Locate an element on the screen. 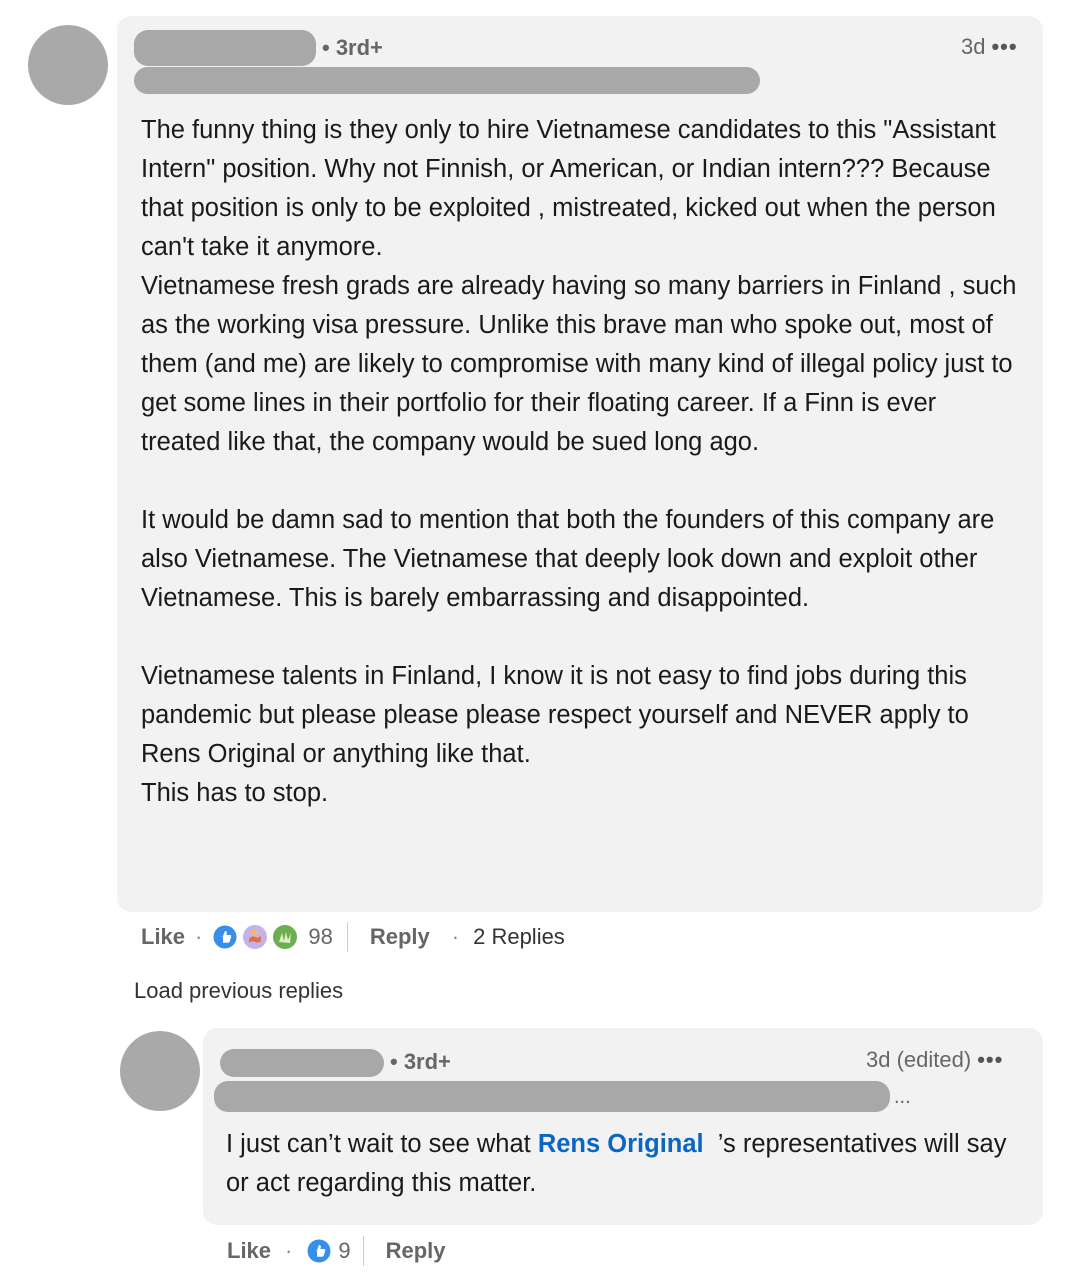  reply-actions: Like · 9 Reply is located at coordinates (336, 1251).